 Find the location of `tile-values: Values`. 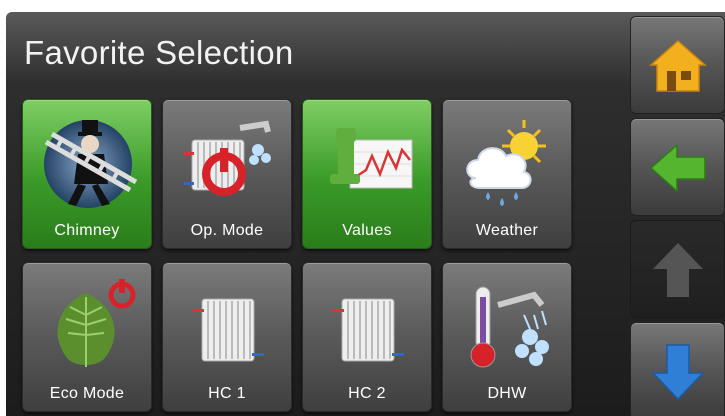

tile-values: Values is located at coordinates (367, 174).